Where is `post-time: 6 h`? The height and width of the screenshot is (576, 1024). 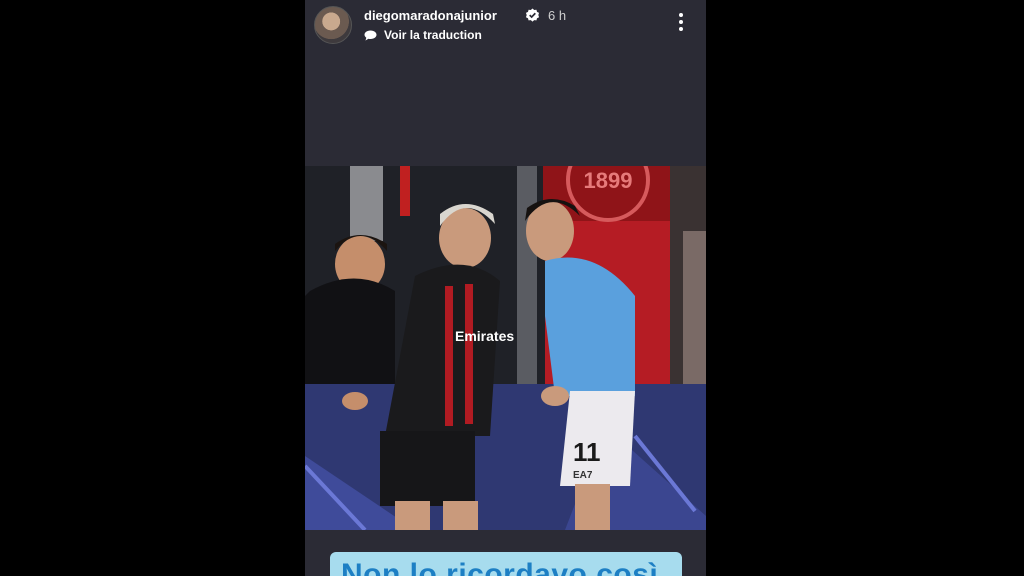 post-time: 6 h is located at coordinates (557, 15).